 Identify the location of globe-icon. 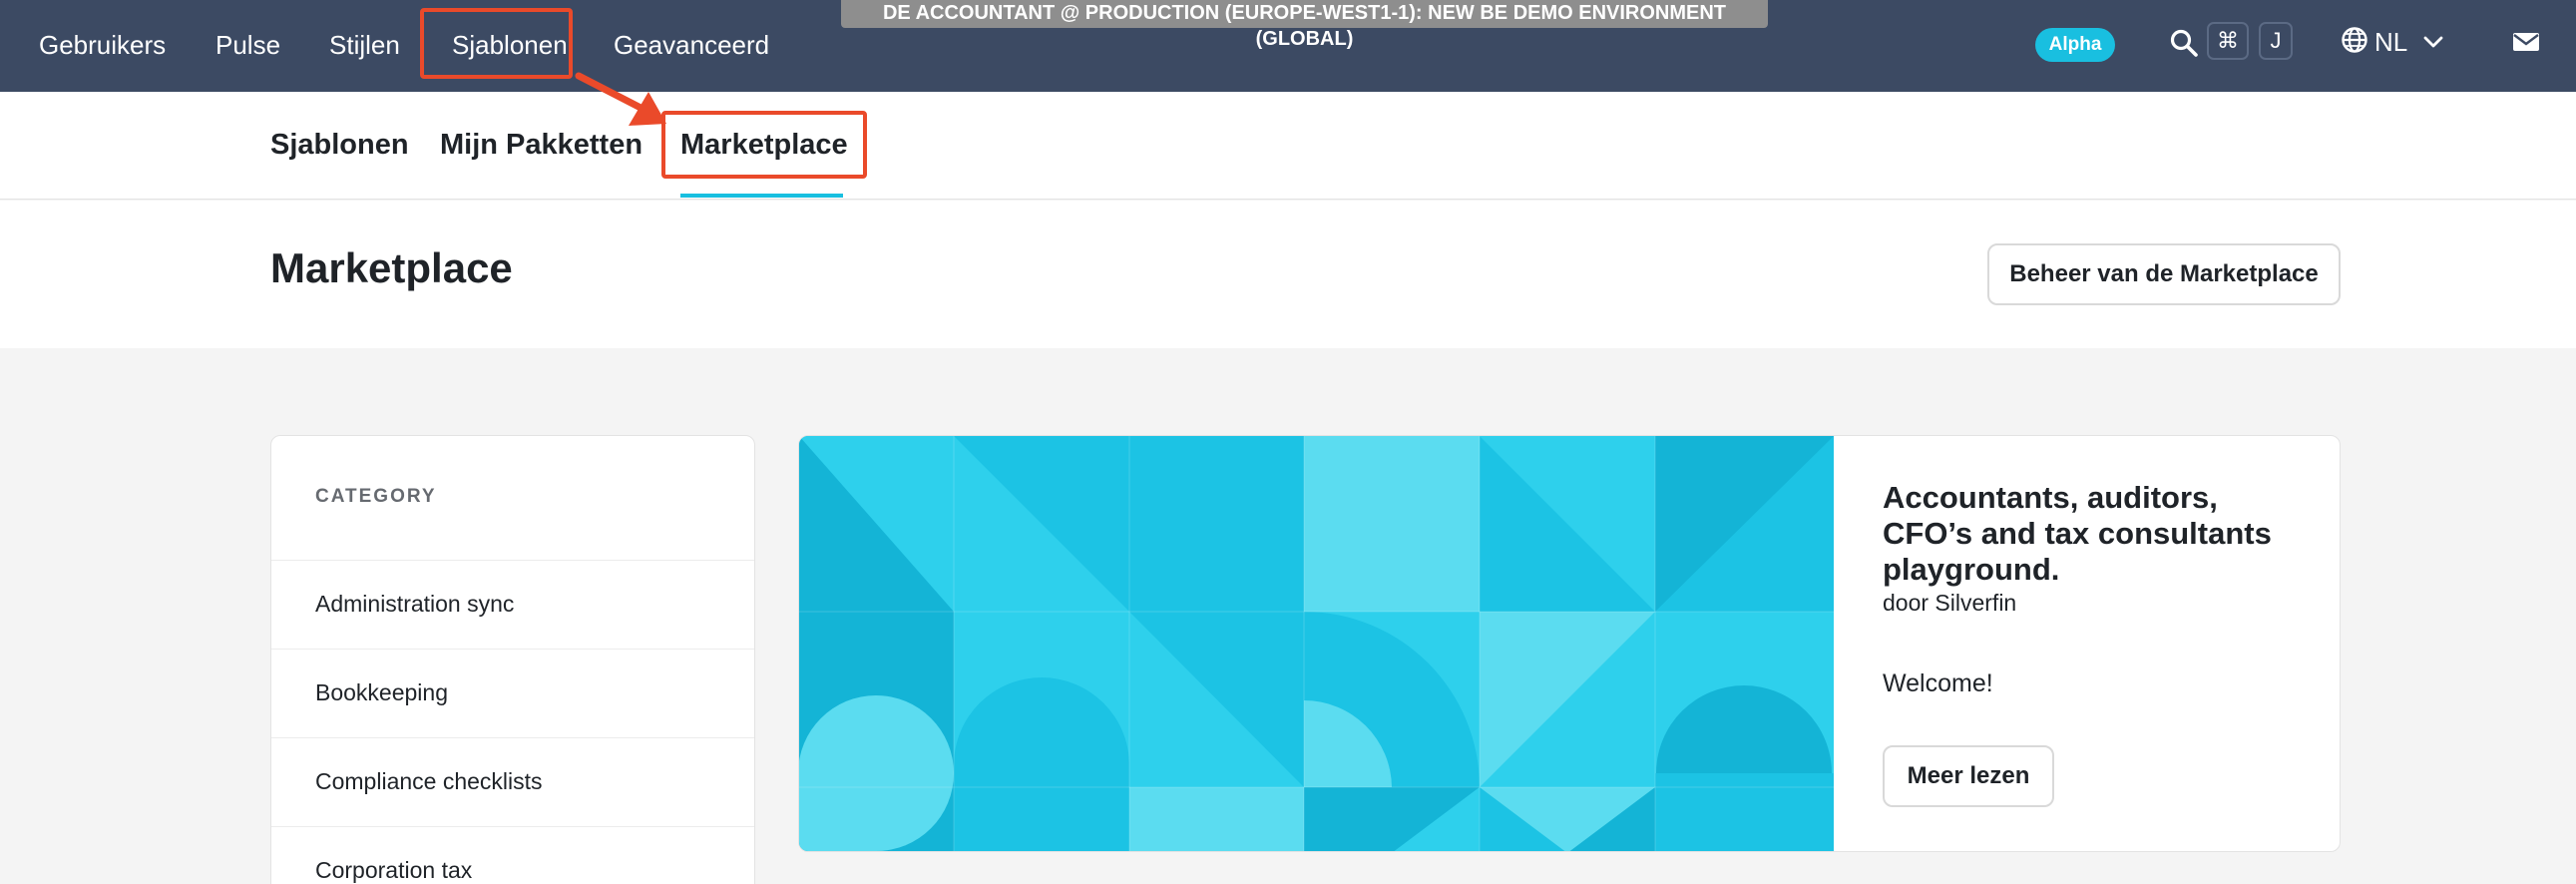
(2354, 40).